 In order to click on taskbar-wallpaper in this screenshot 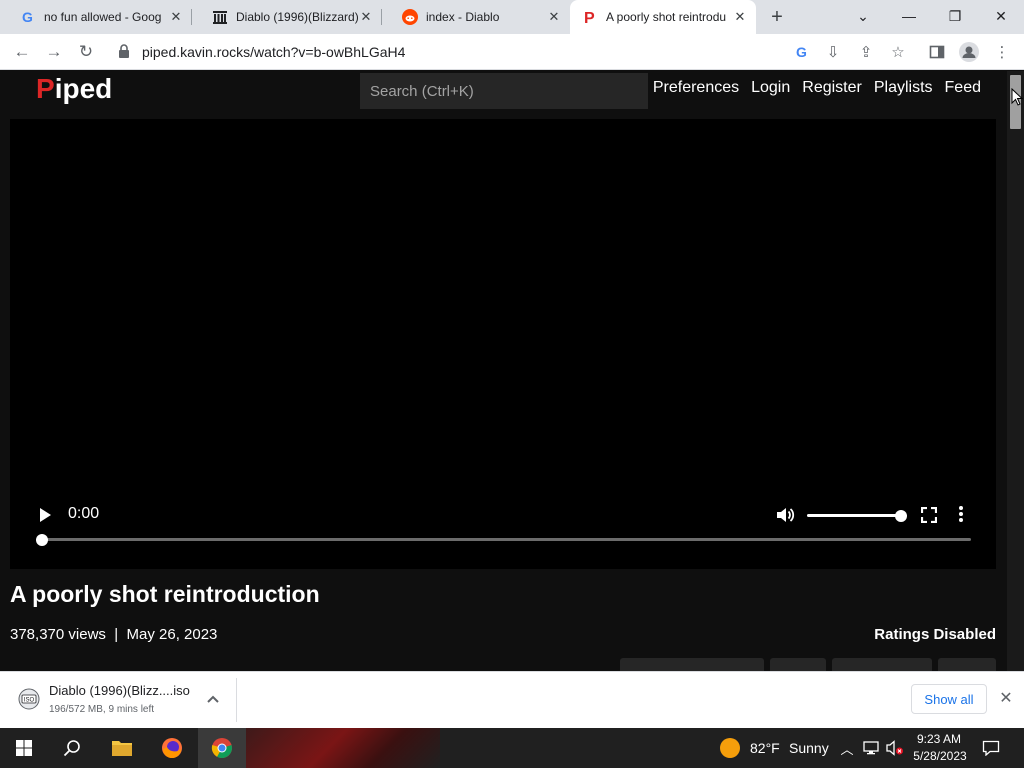, I will do `click(340, 748)`.